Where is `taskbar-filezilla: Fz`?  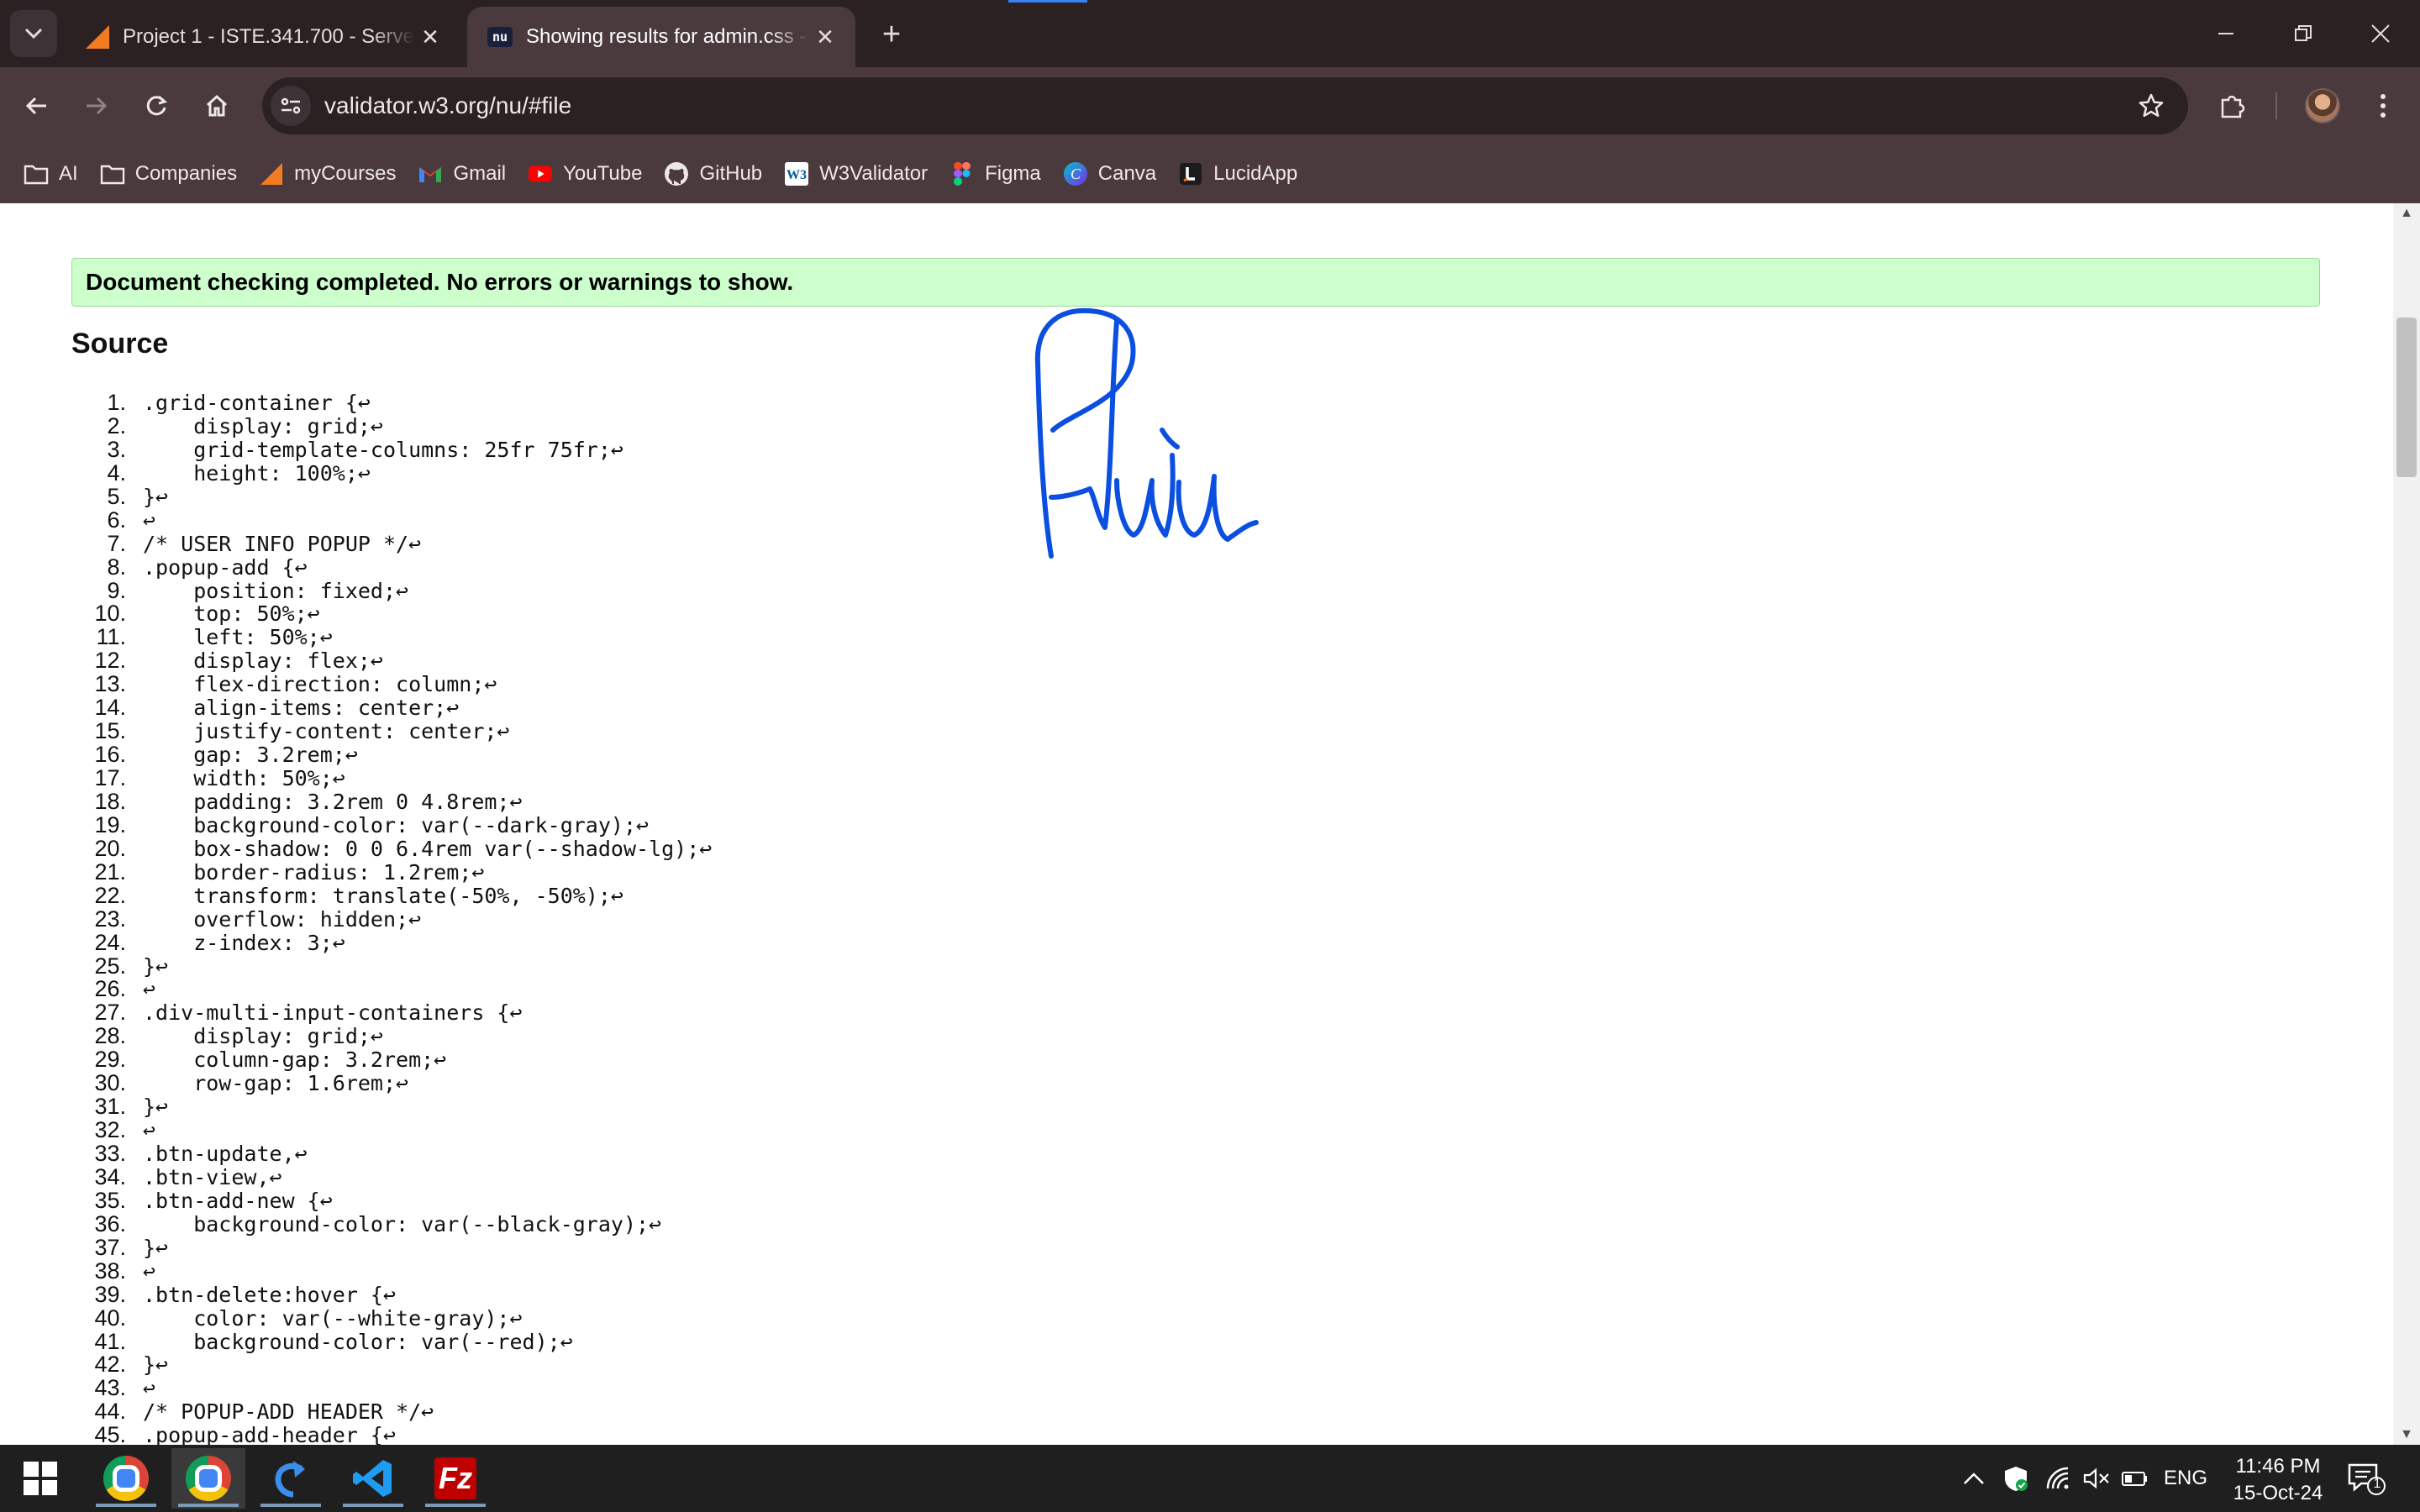 taskbar-filezilla: Fz is located at coordinates (455, 1478).